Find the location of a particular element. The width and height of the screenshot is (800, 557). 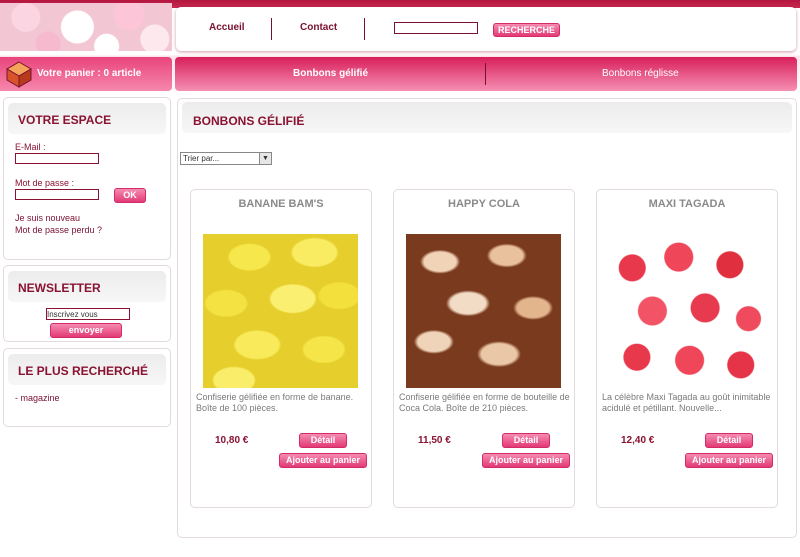

category-reglisse: Bonbons réglisse is located at coordinates (640, 73).